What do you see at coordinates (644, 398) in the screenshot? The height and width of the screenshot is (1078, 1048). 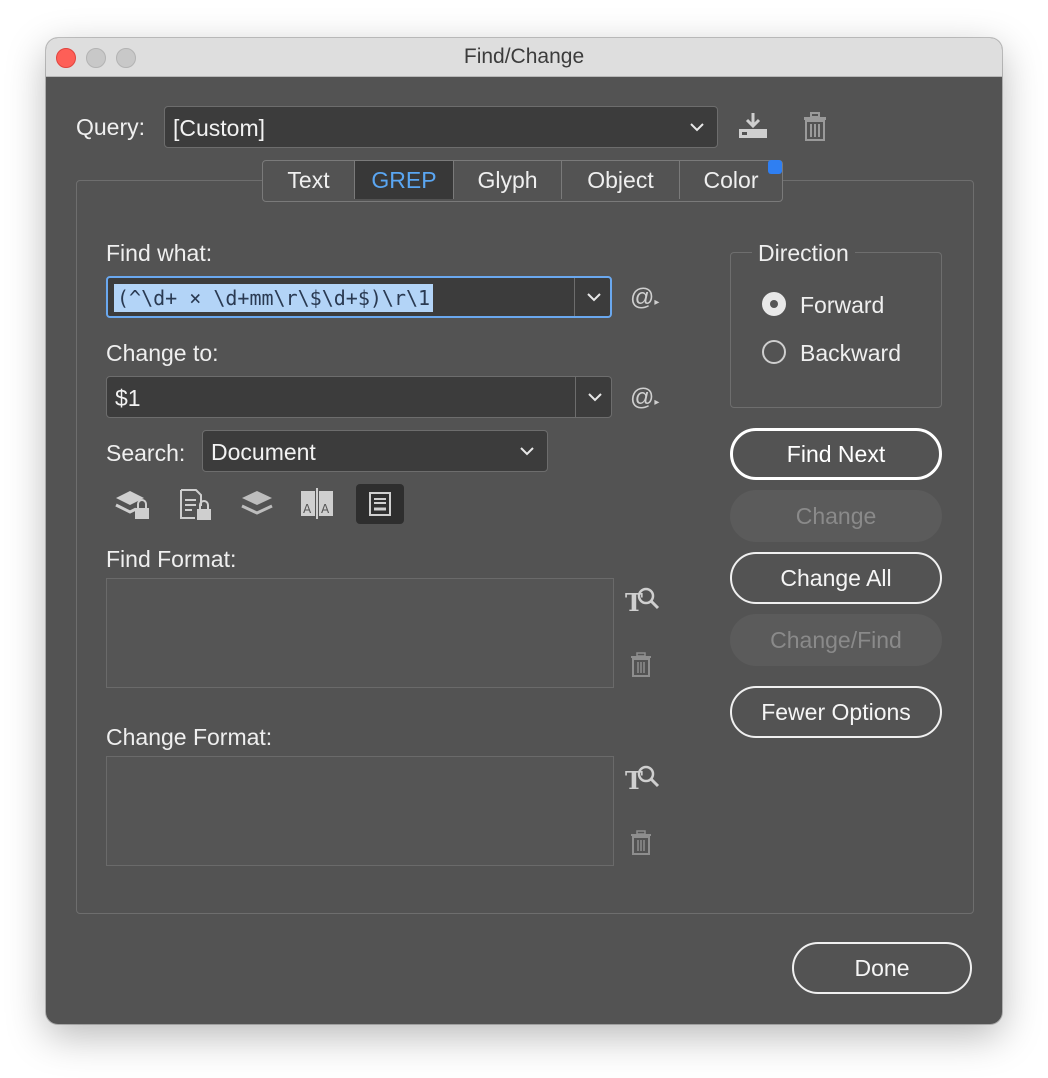 I see `special-characters-change-icon: @▸` at bounding box center [644, 398].